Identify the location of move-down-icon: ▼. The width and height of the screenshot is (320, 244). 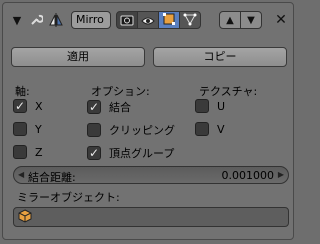
(251, 20).